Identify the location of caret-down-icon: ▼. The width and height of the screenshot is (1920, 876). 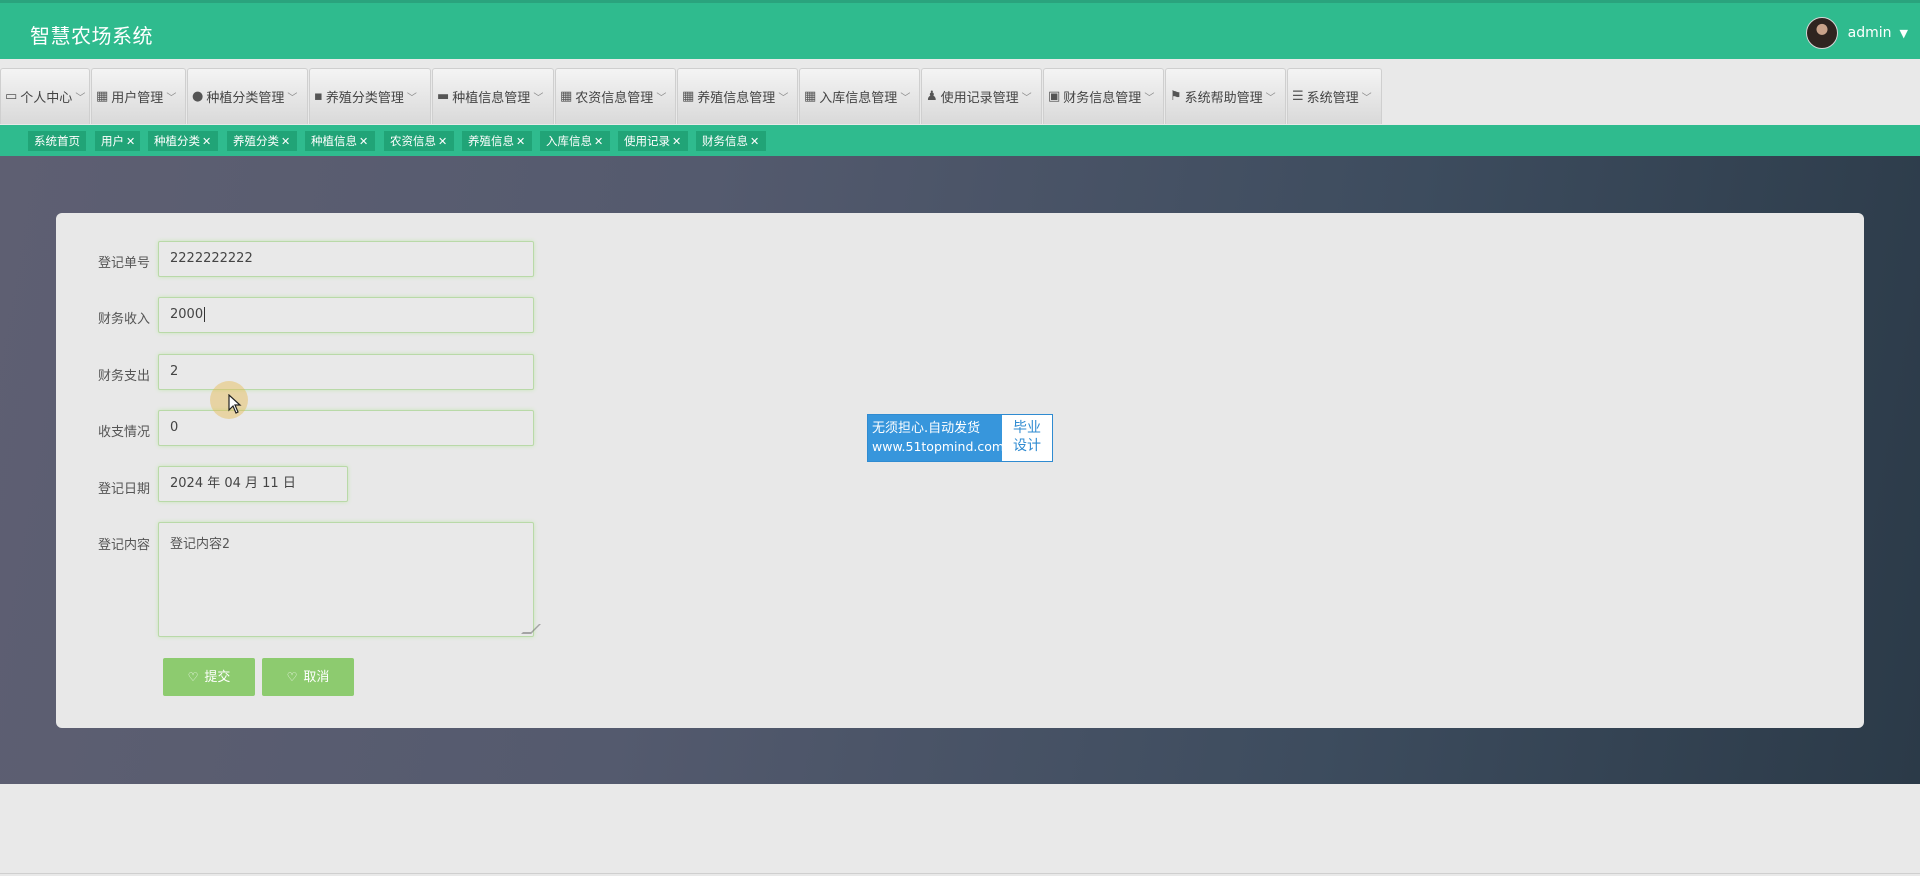
(1904, 33).